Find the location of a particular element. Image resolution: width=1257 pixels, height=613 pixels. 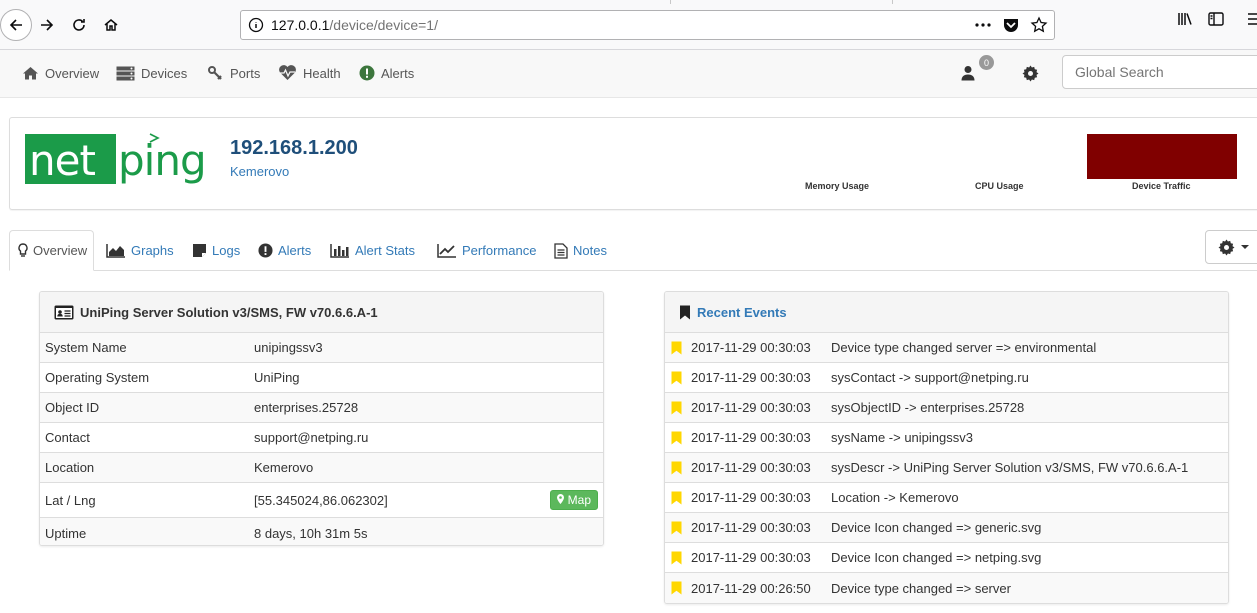

nav-alerts: Alerts is located at coordinates (386, 73).